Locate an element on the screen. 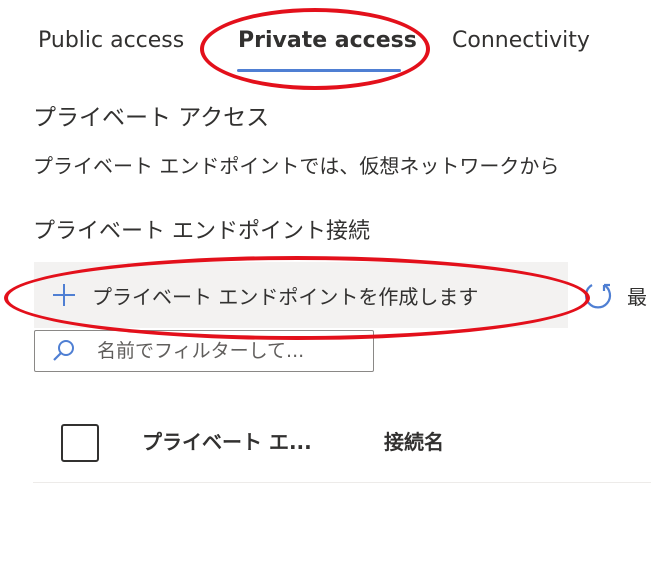  create-private-endpoint-button: プライベート エンドポイントを作成します is located at coordinates (301, 295).